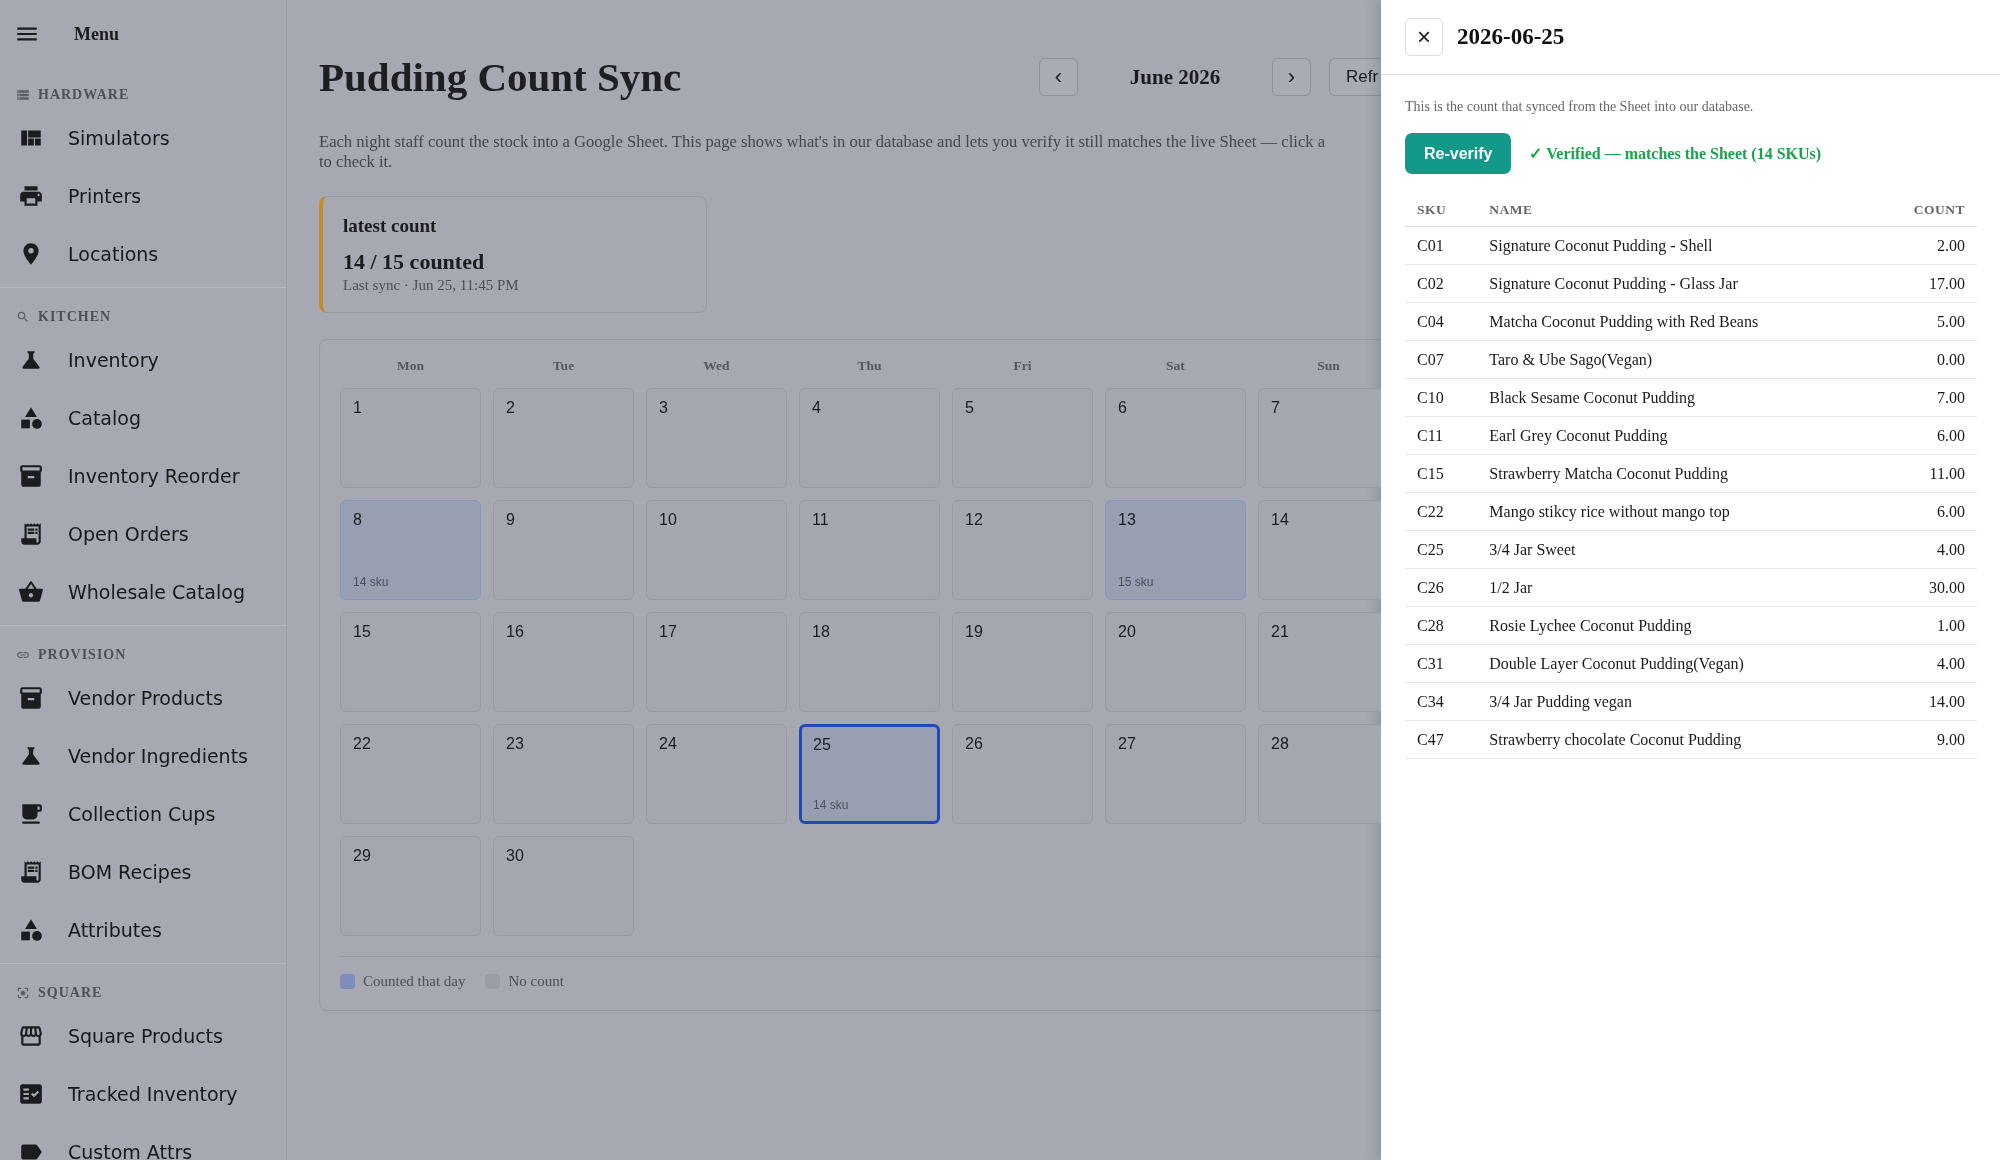 Image resolution: width=2000 pixels, height=1160 pixels. I want to click on calendar-day: 4, so click(869, 438).